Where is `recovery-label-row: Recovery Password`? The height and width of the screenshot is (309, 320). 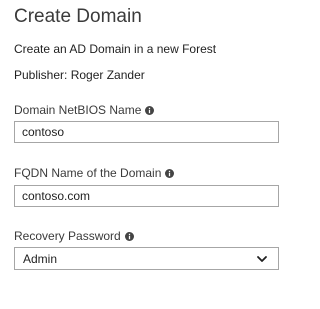
recovery-label-row: Recovery Password is located at coordinates (74, 236).